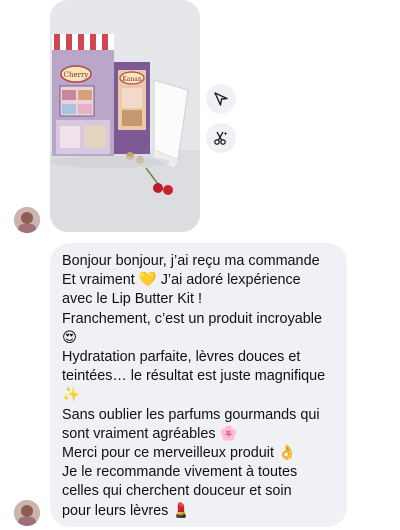 This screenshot has height=530, width=400. What do you see at coordinates (192, 318) in the screenshot?
I see `message-line: Franchement, c’est un produit incroyable` at bounding box center [192, 318].